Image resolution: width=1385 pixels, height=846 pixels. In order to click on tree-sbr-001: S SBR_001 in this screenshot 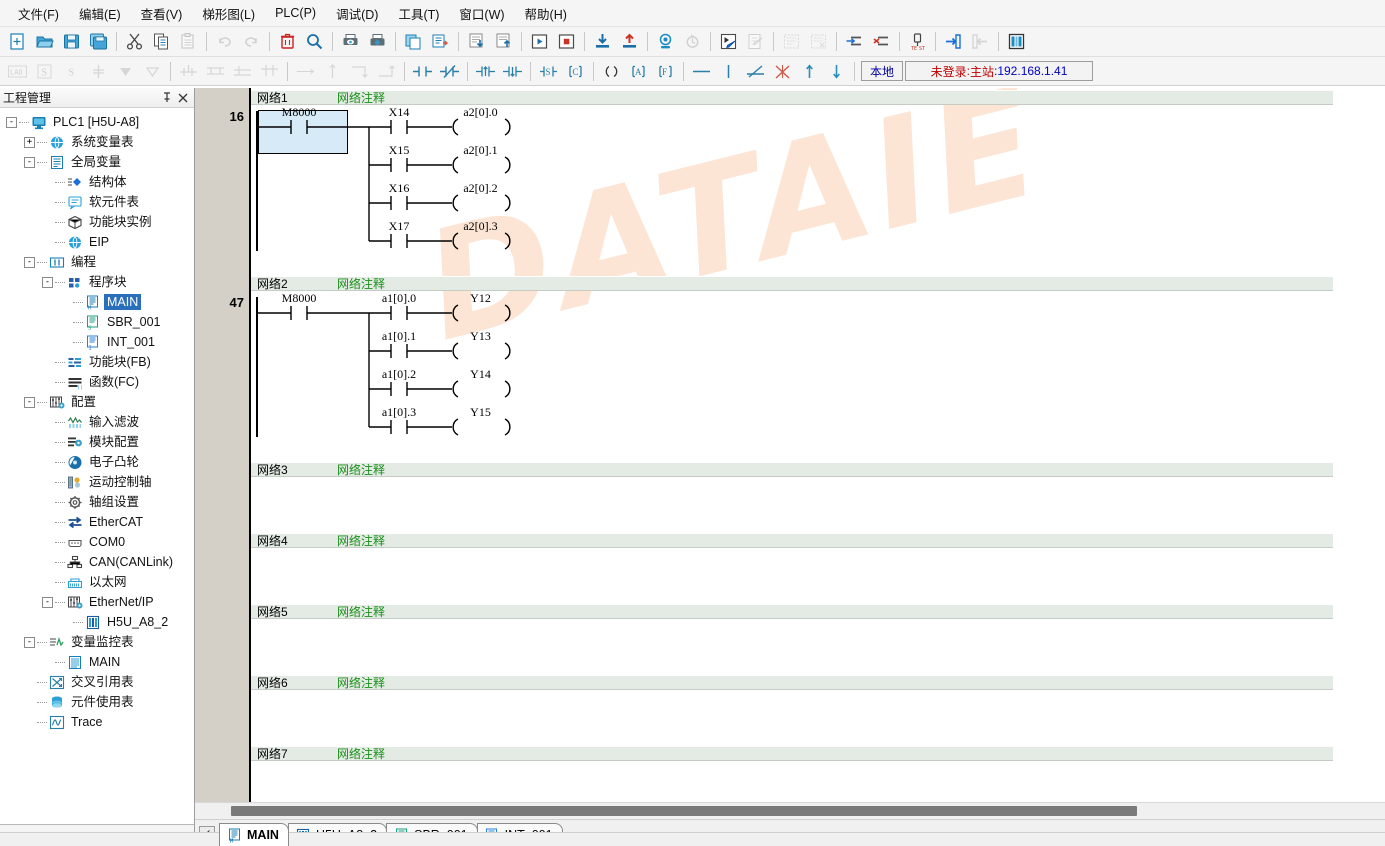, I will do `click(97, 322)`.